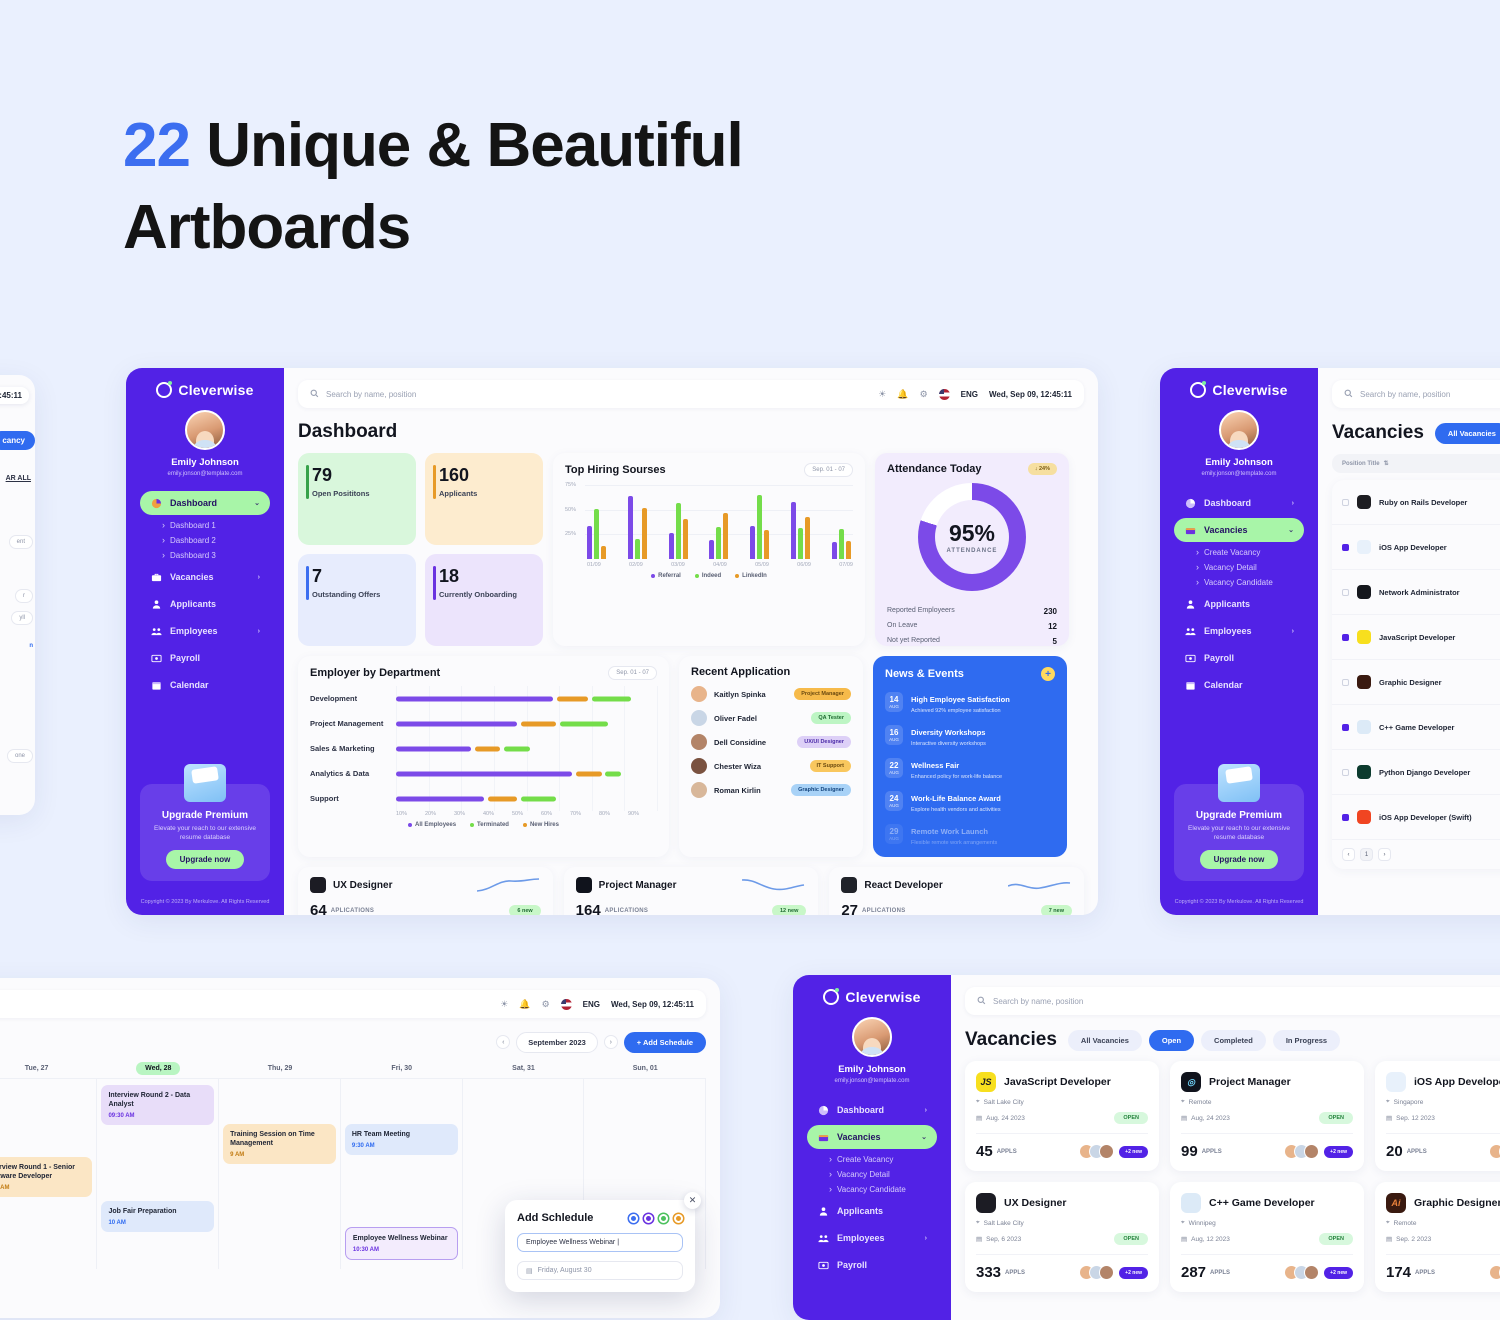 The image size is (1500, 1320). What do you see at coordinates (205, 604) in the screenshot?
I see `sidebar-item-applicants: Applicants` at bounding box center [205, 604].